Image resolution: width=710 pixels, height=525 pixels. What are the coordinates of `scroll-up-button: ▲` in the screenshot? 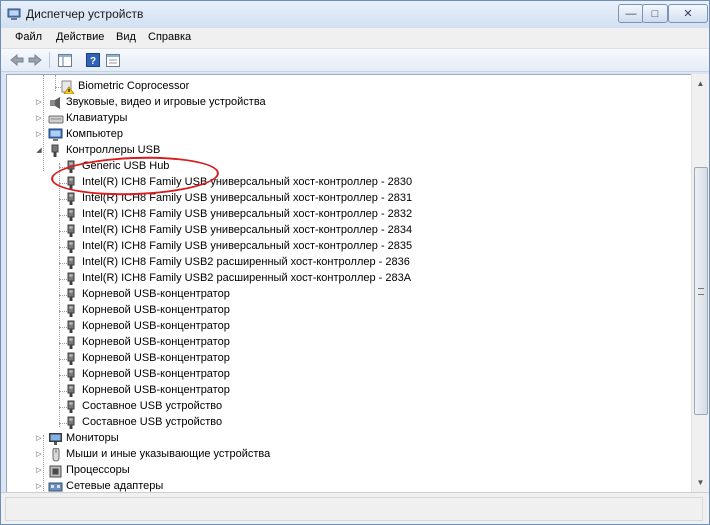 It's located at (700, 83).